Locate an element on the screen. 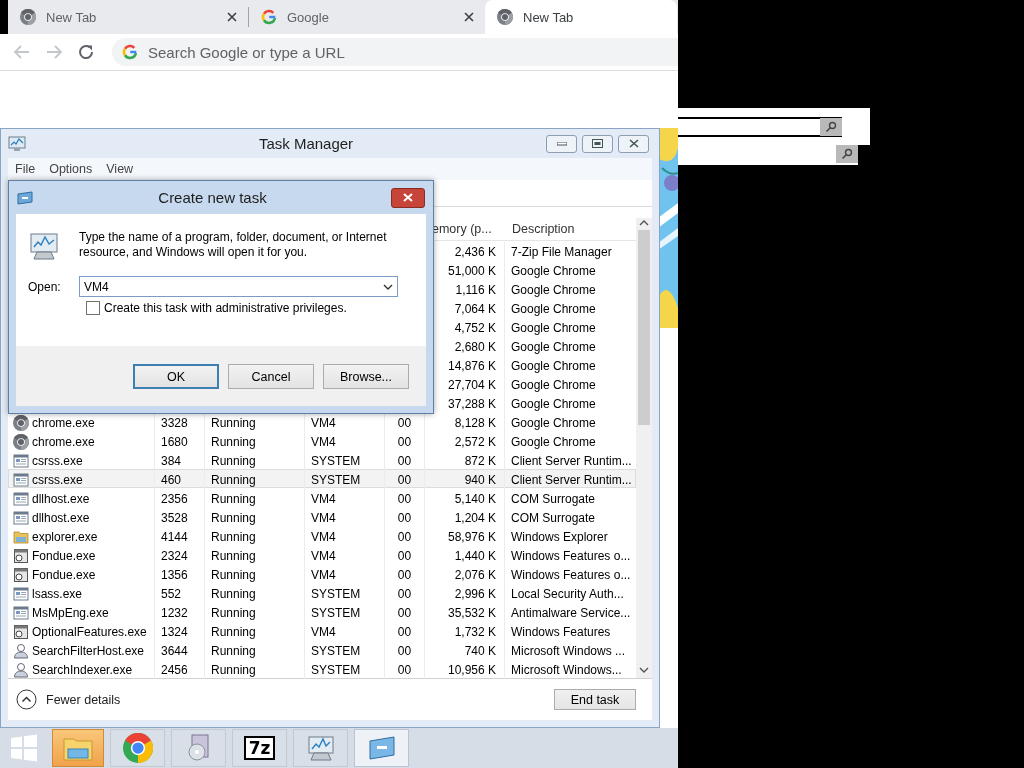 This screenshot has width=1024, height=768. open-field: VM4 is located at coordinates (238, 286).